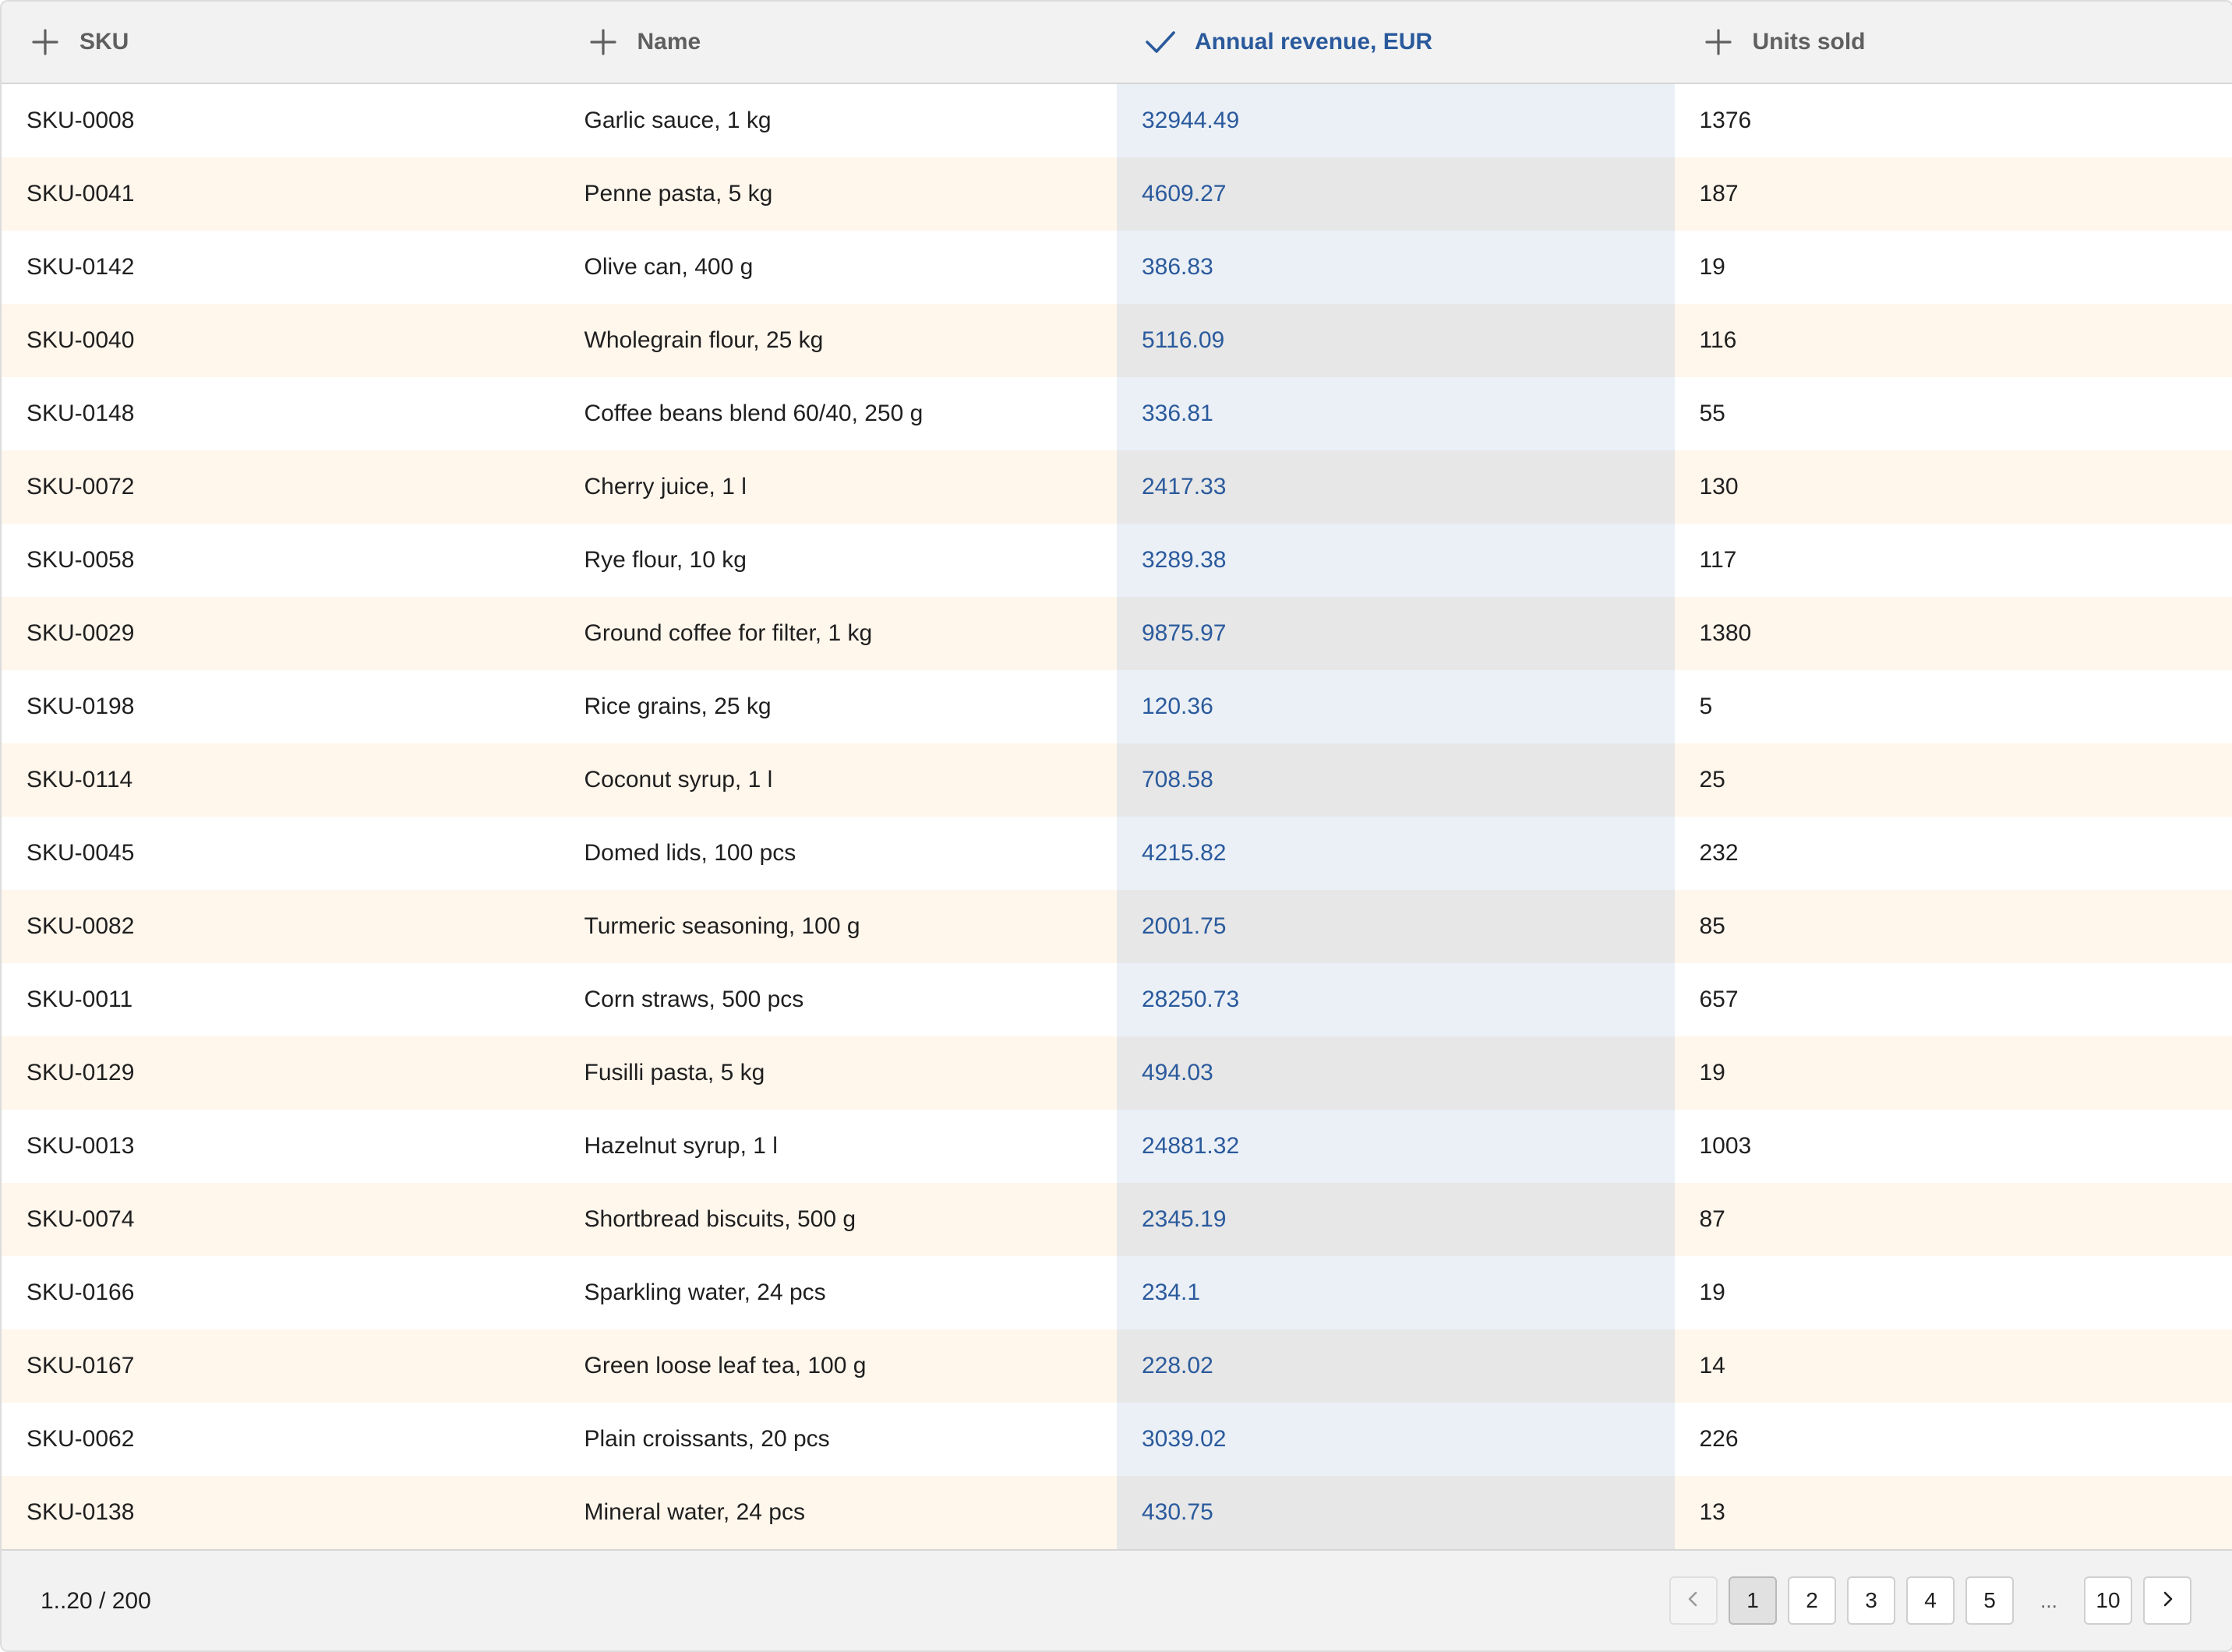 The width and height of the screenshot is (2232, 1652). Describe the element at coordinates (1396, 1219) in the screenshot. I see `revenue-cell: 2345.19` at that location.